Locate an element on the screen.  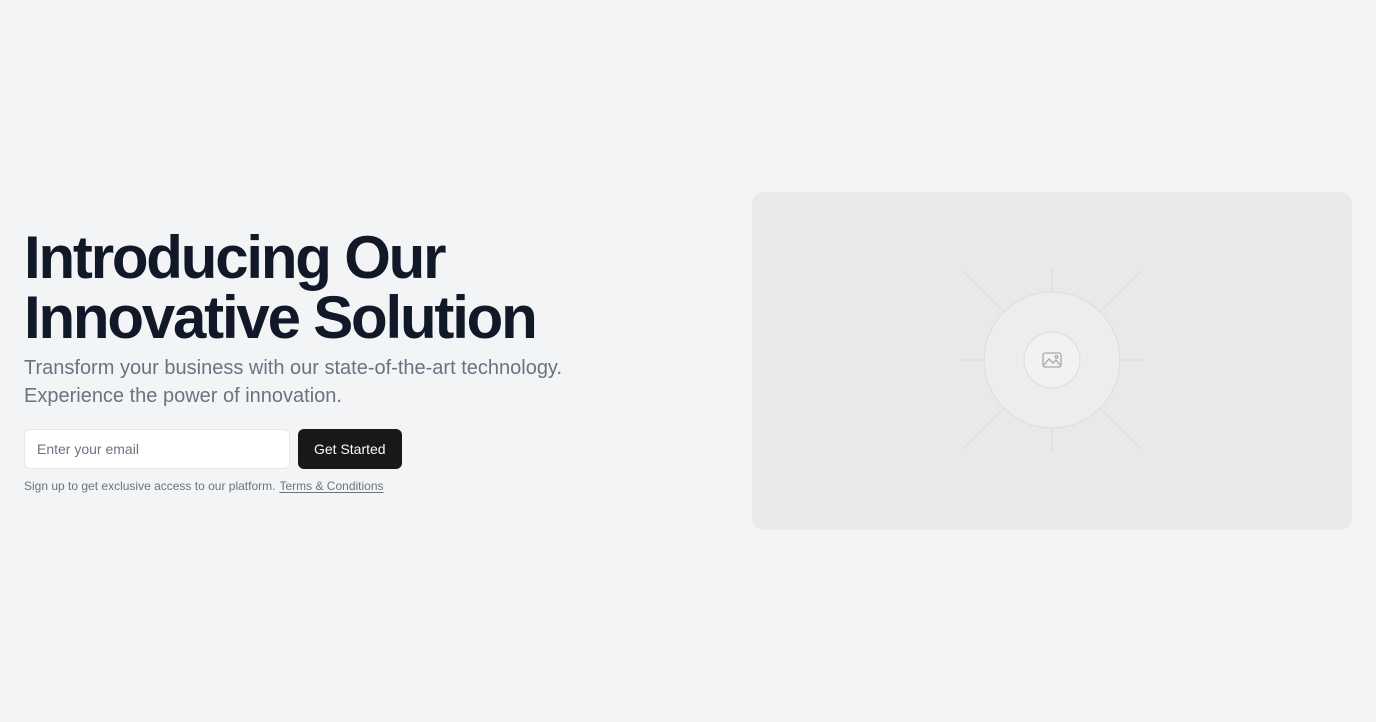
get-started-button: Get Started is located at coordinates (350, 449).